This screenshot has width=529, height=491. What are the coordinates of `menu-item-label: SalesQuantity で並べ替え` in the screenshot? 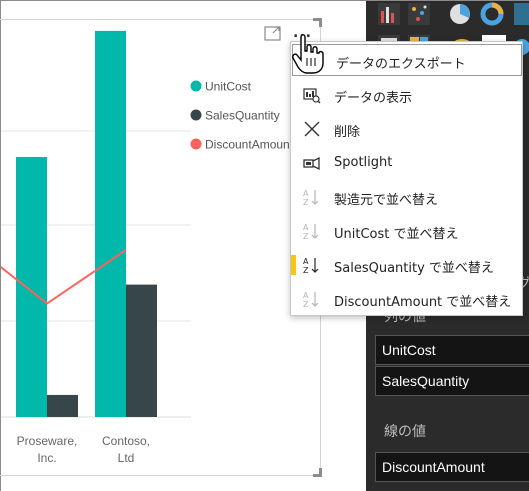 It's located at (414, 268).